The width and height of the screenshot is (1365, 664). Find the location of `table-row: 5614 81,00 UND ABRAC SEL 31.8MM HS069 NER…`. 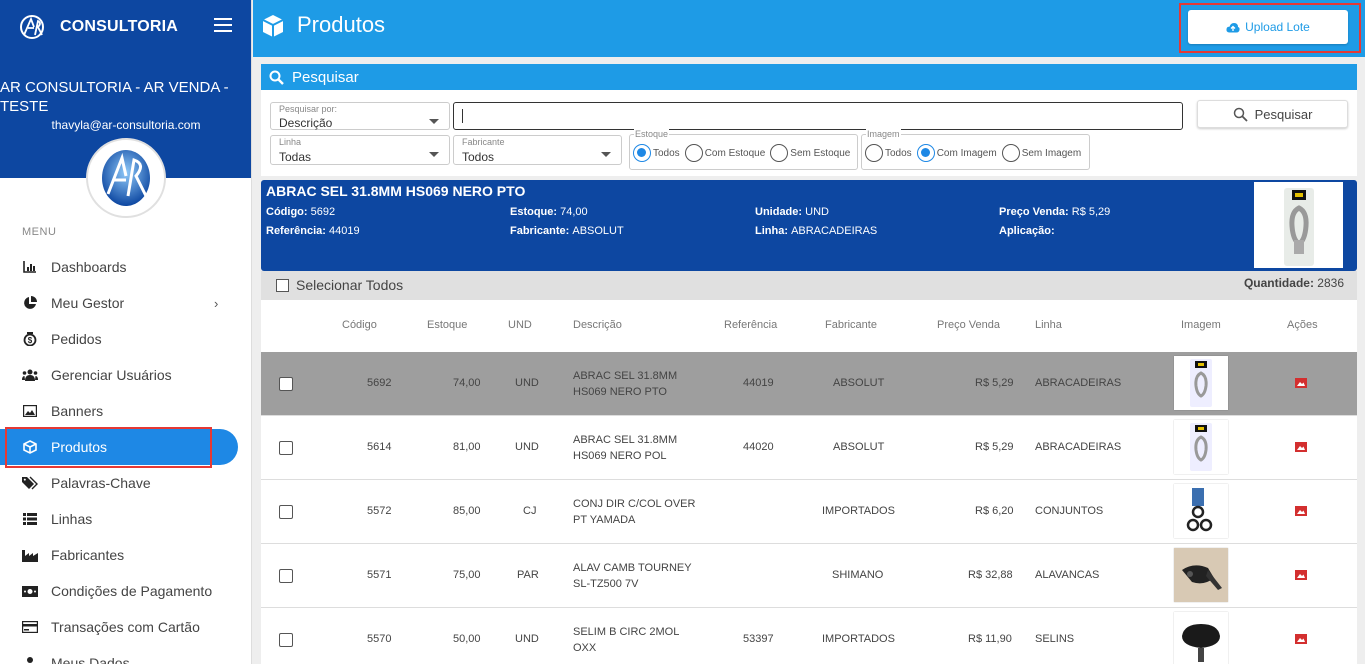

table-row: 5614 81,00 UND ABRAC SEL 31.8MM HS069 NER… is located at coordinates (809, 448).